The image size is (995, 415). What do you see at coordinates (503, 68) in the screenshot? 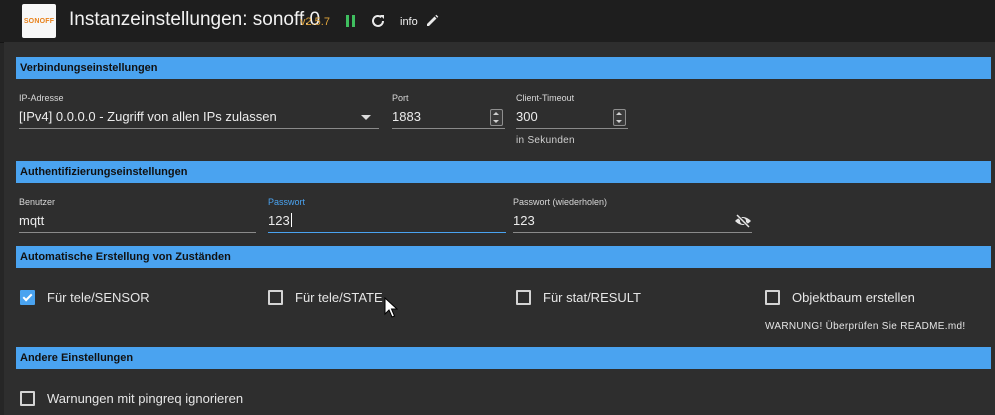
I see `section-header-connection: Verbindungseinstellungen` at bounding box center [503, 68].